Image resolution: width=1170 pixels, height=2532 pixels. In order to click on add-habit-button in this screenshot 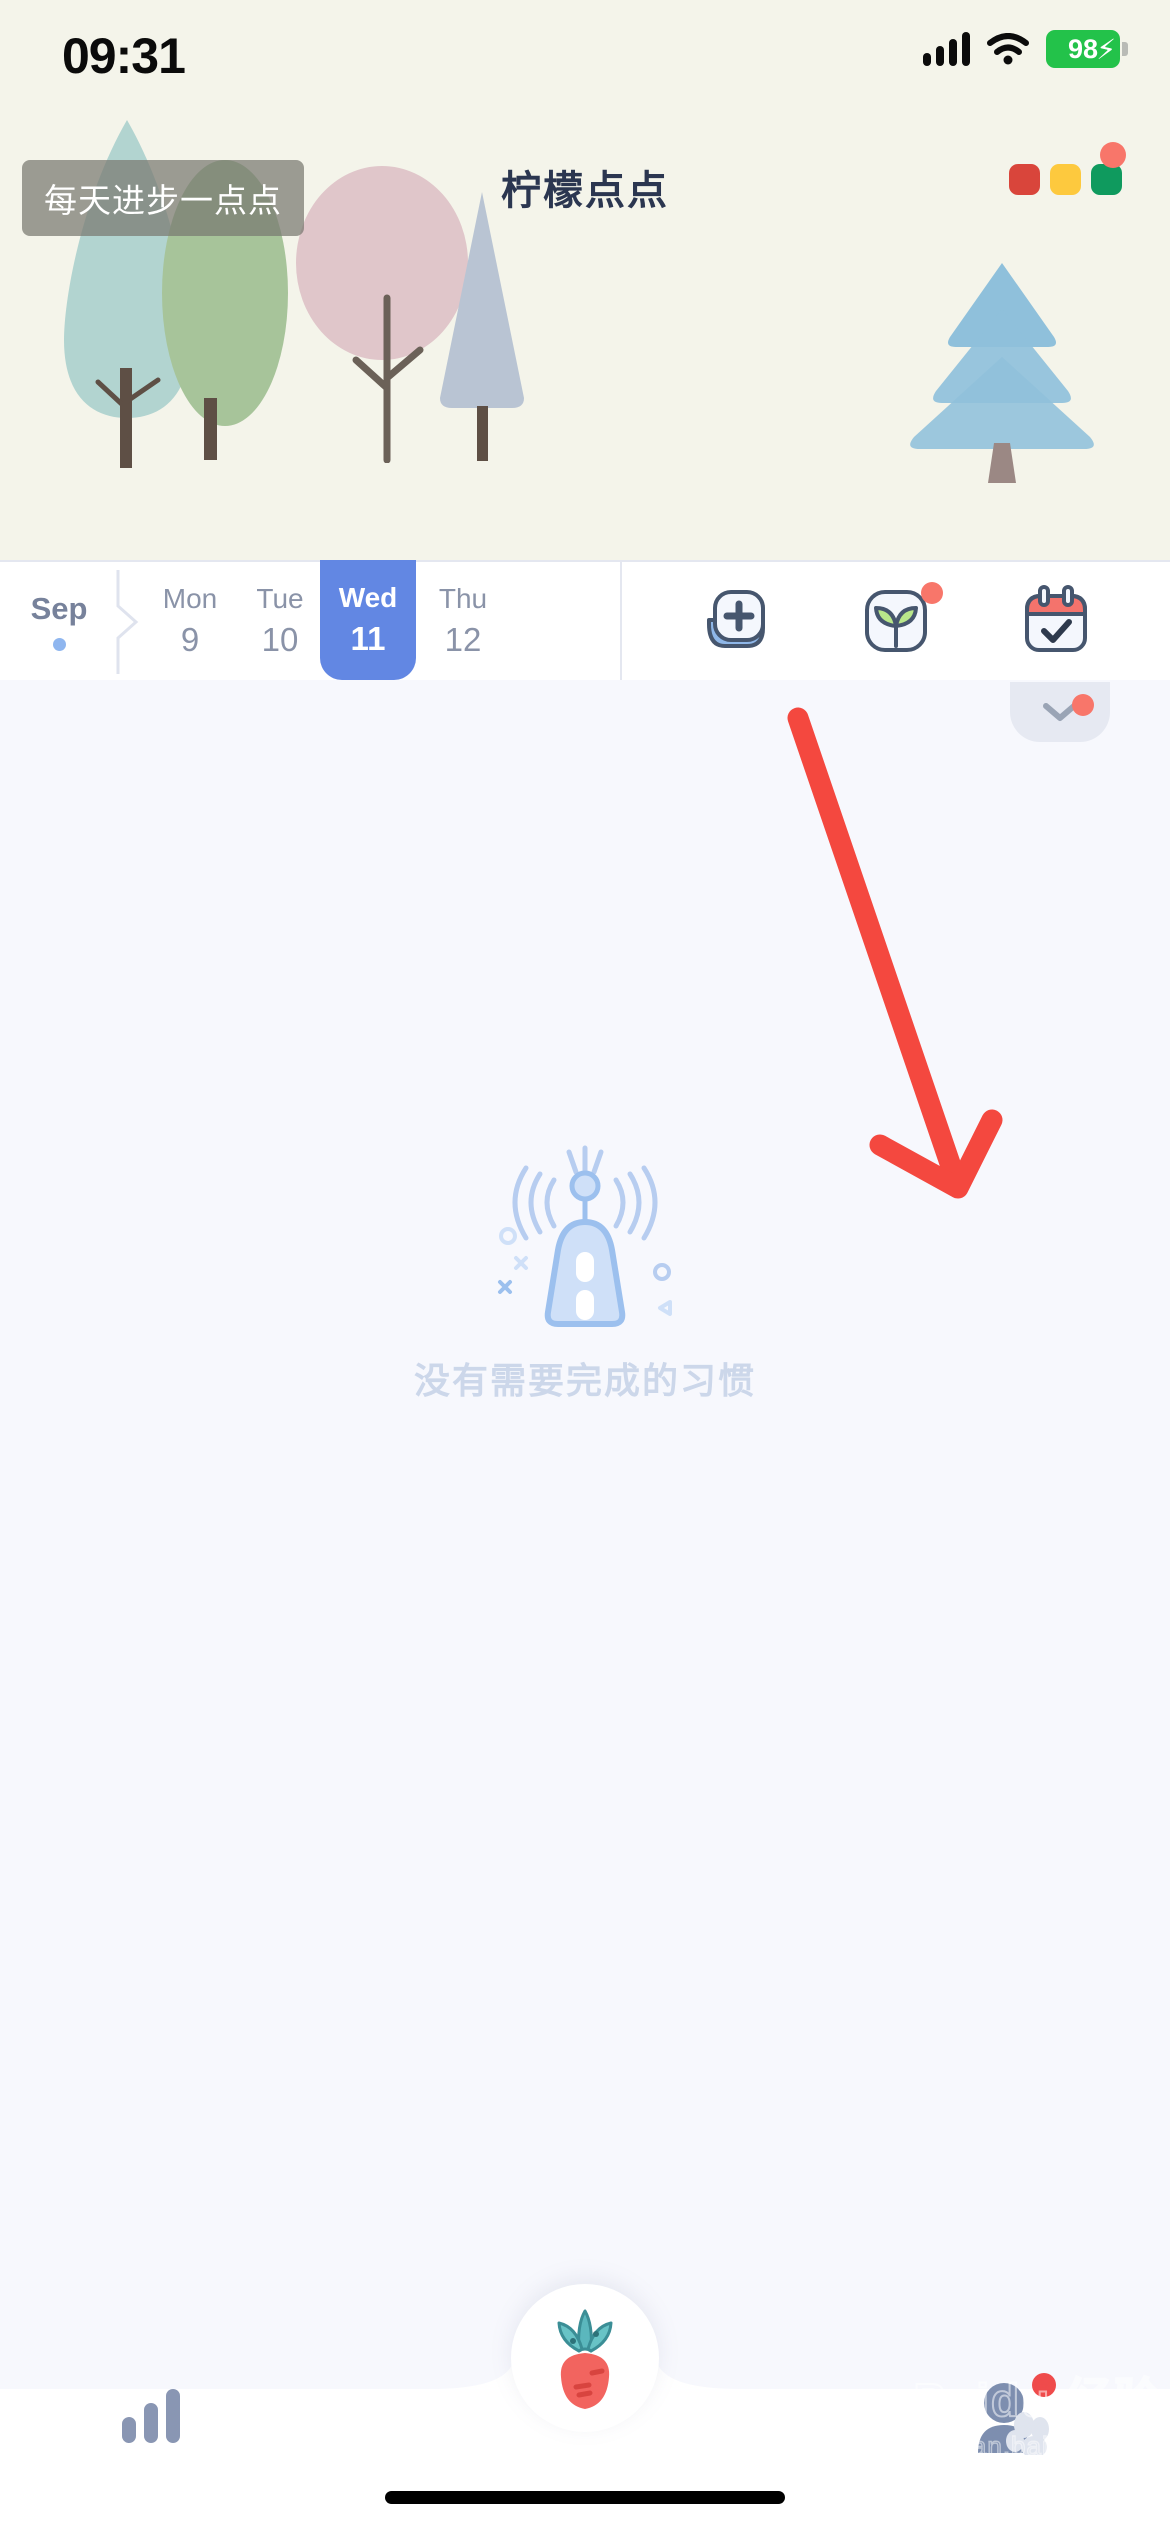, I will do `click(736, 621)`.